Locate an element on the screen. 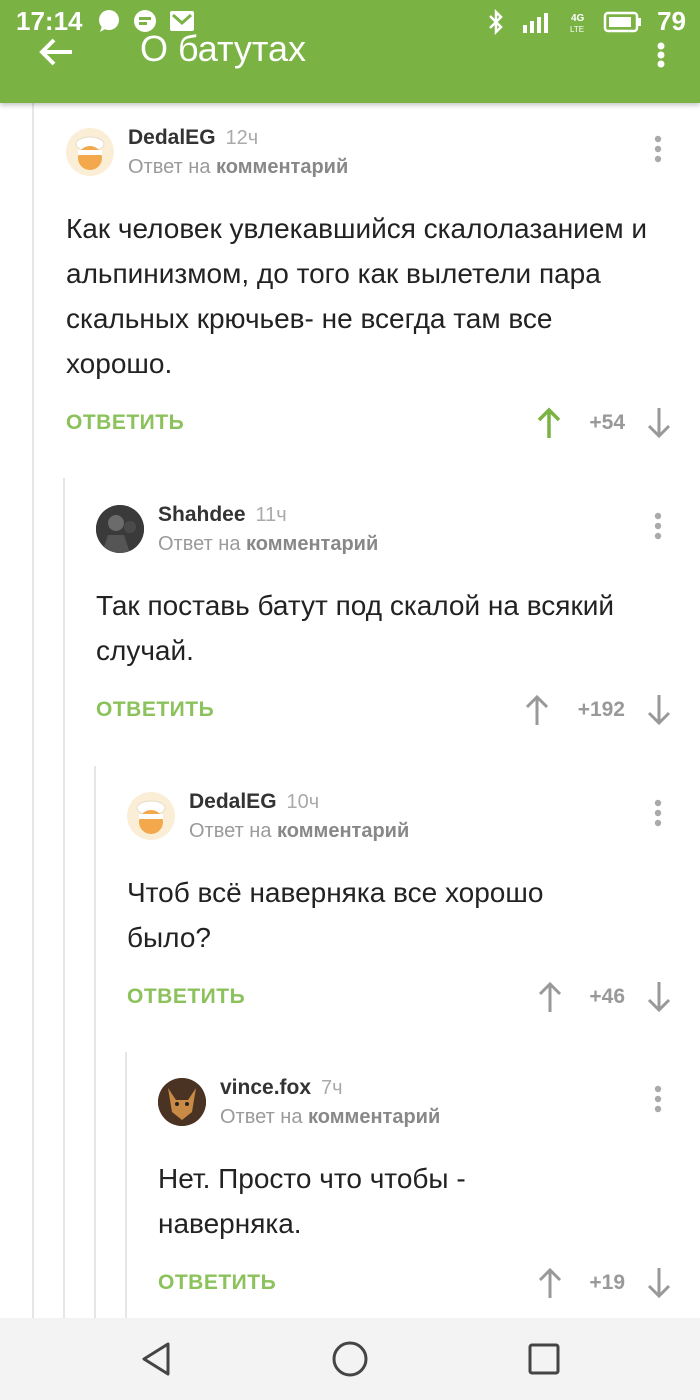  svg-text: LTE is located at coordinates (577, 29).